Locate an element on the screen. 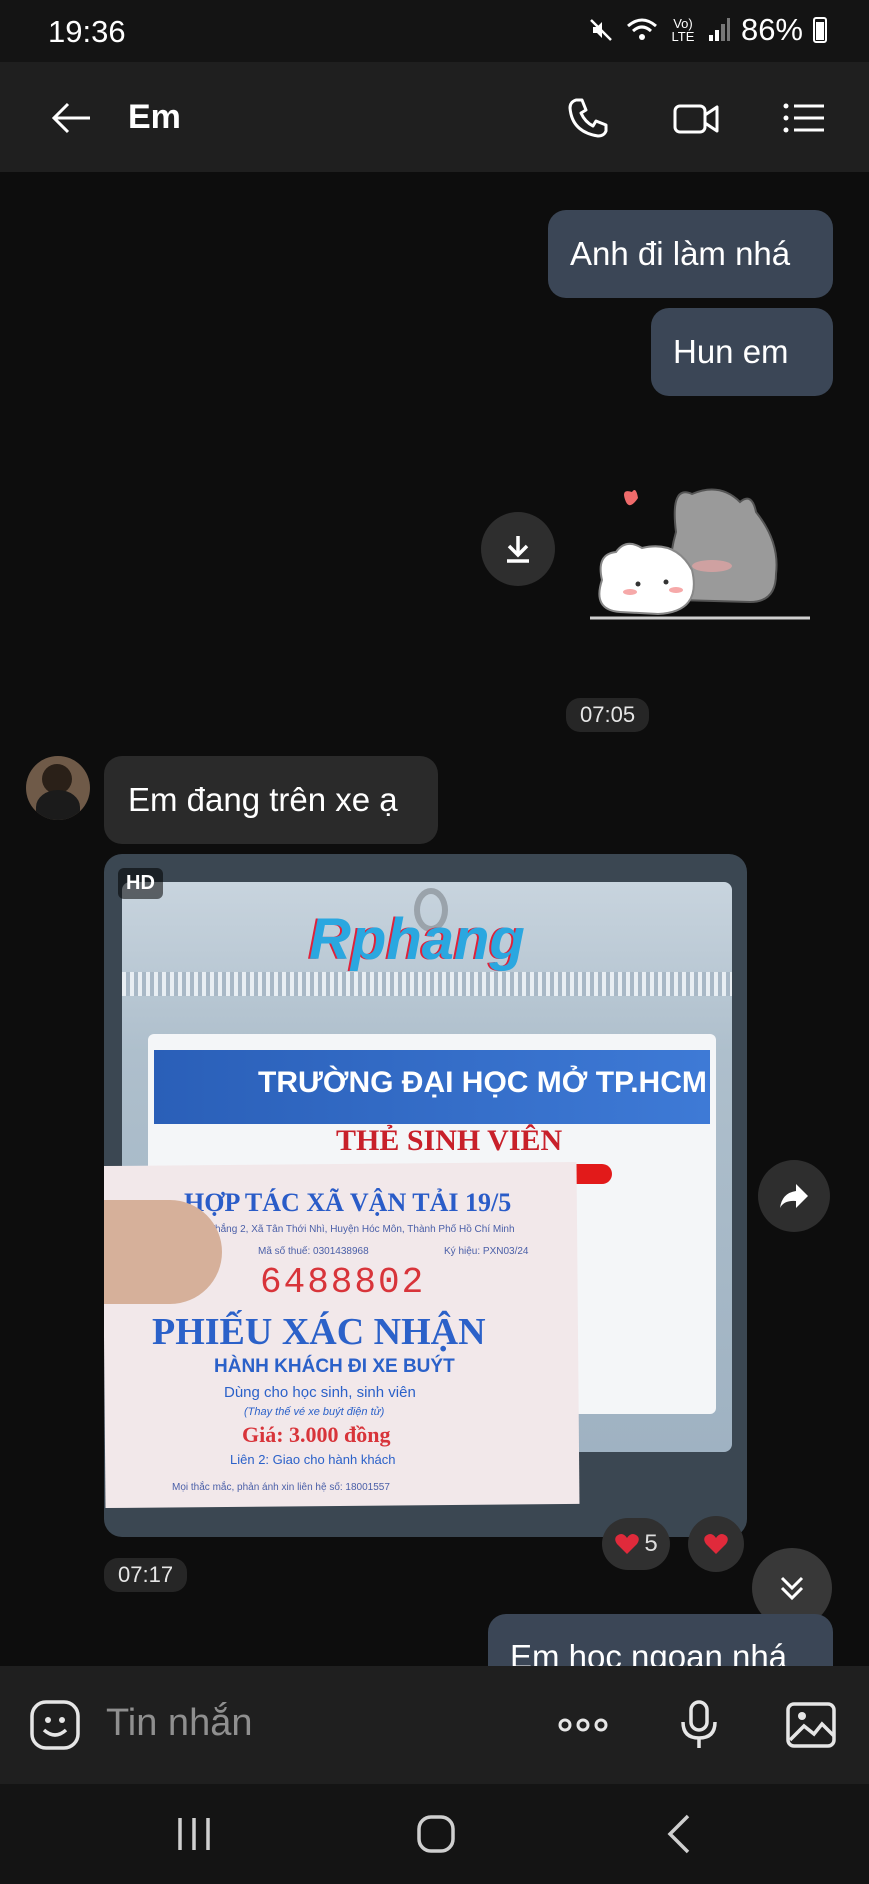  finger is located at coordinates (163, 1252).